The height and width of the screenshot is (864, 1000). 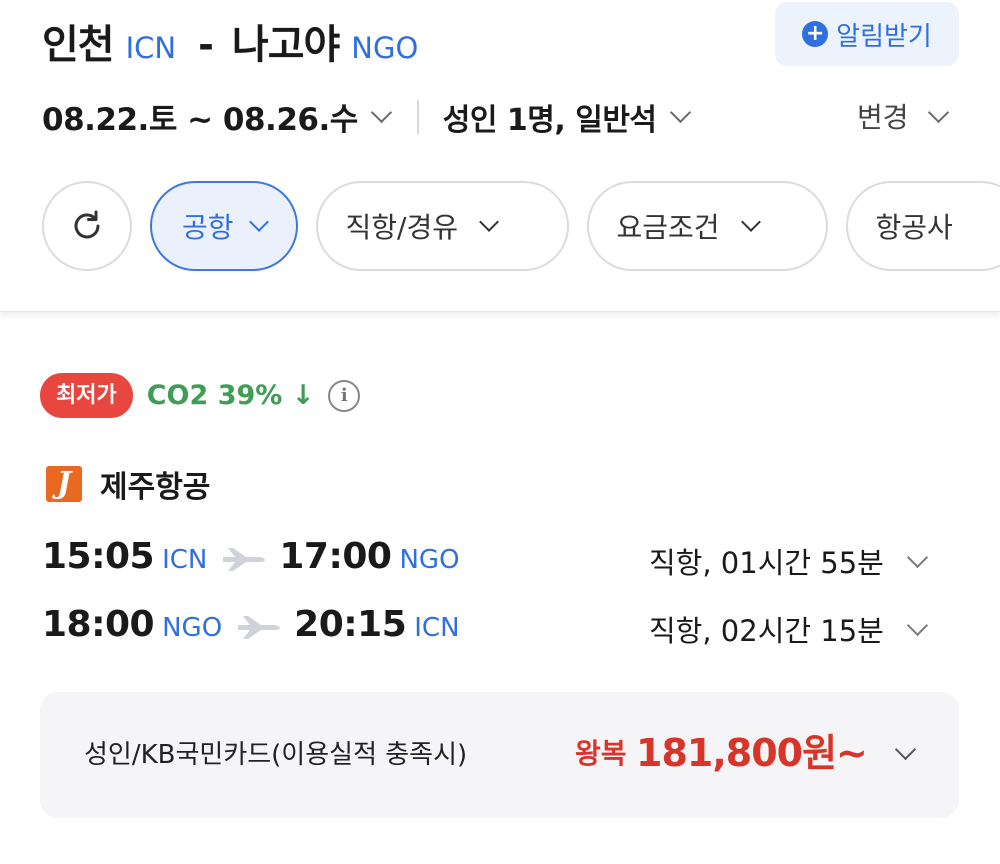 I want to click on filter-fare-condition: 요금조건, so click(x=707, y=226).